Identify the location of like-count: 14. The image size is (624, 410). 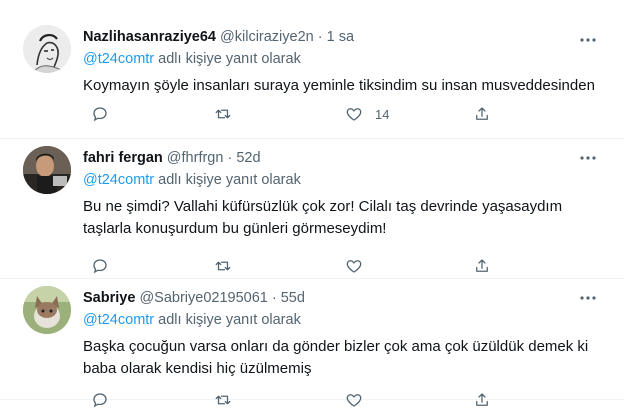
(382, 114).